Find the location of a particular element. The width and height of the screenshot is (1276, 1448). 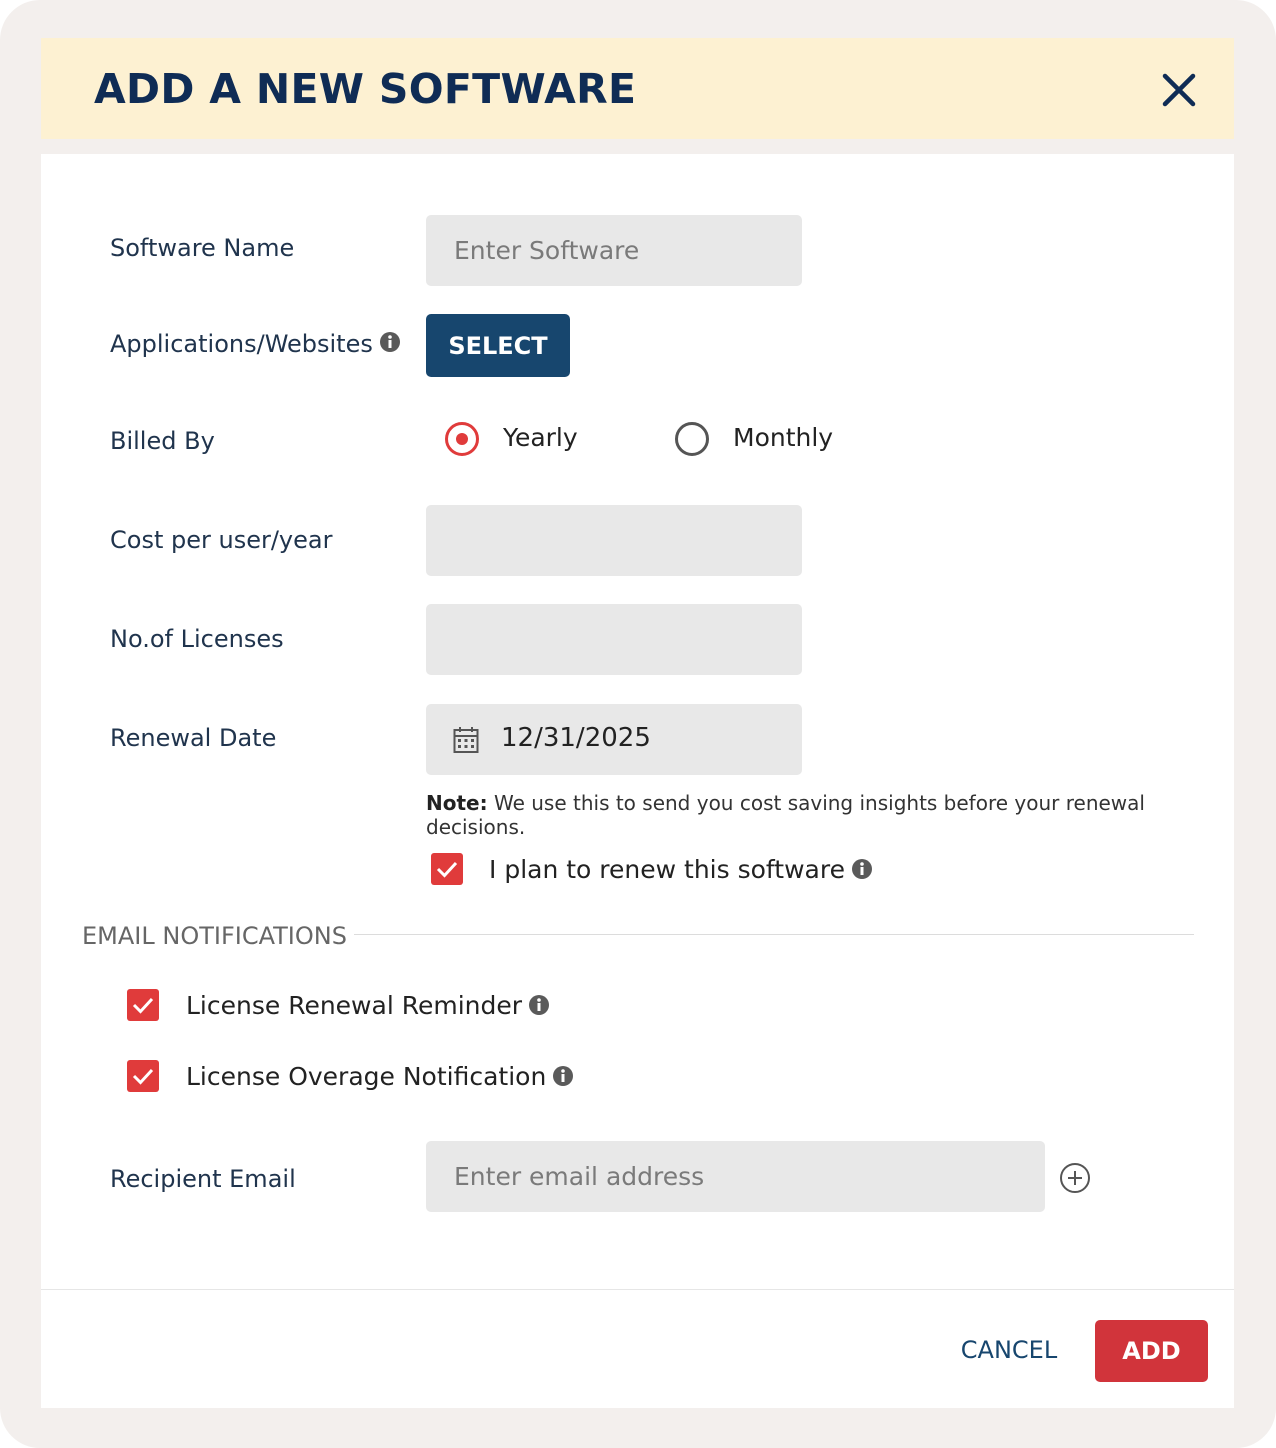

note-prefix: Note: is located at coordinates (457, 803).